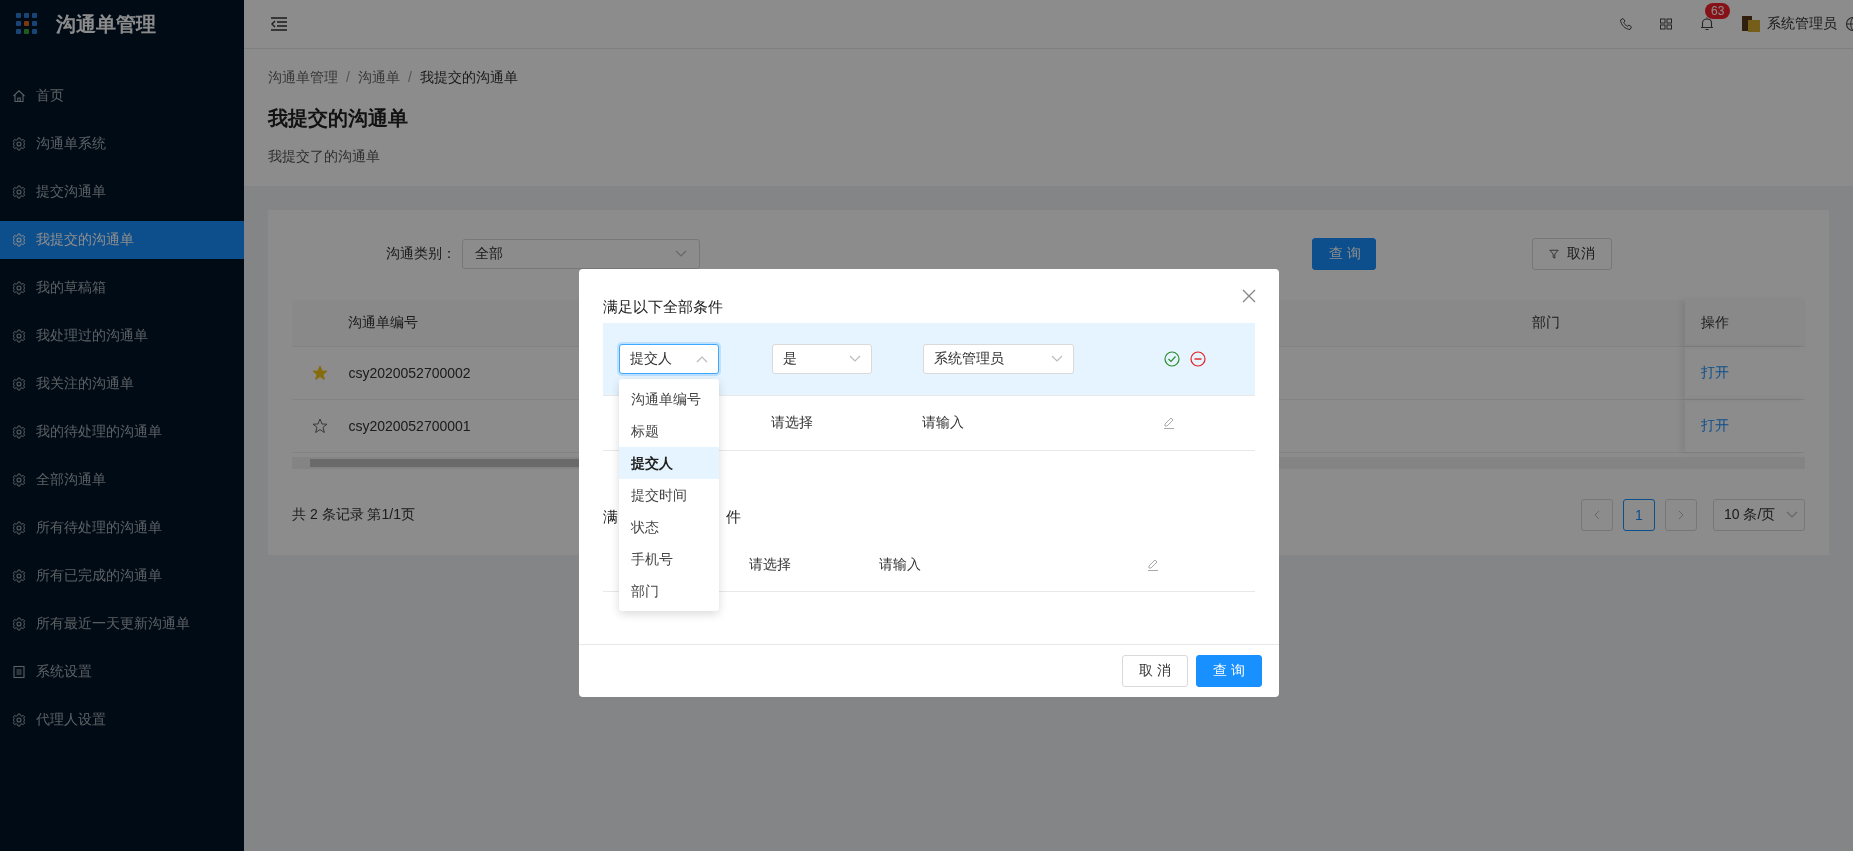 Image resolution: width=1853 pixels, height=851 pixels. I want to click on table-cell: csy2020052700002, so click(409, 373).